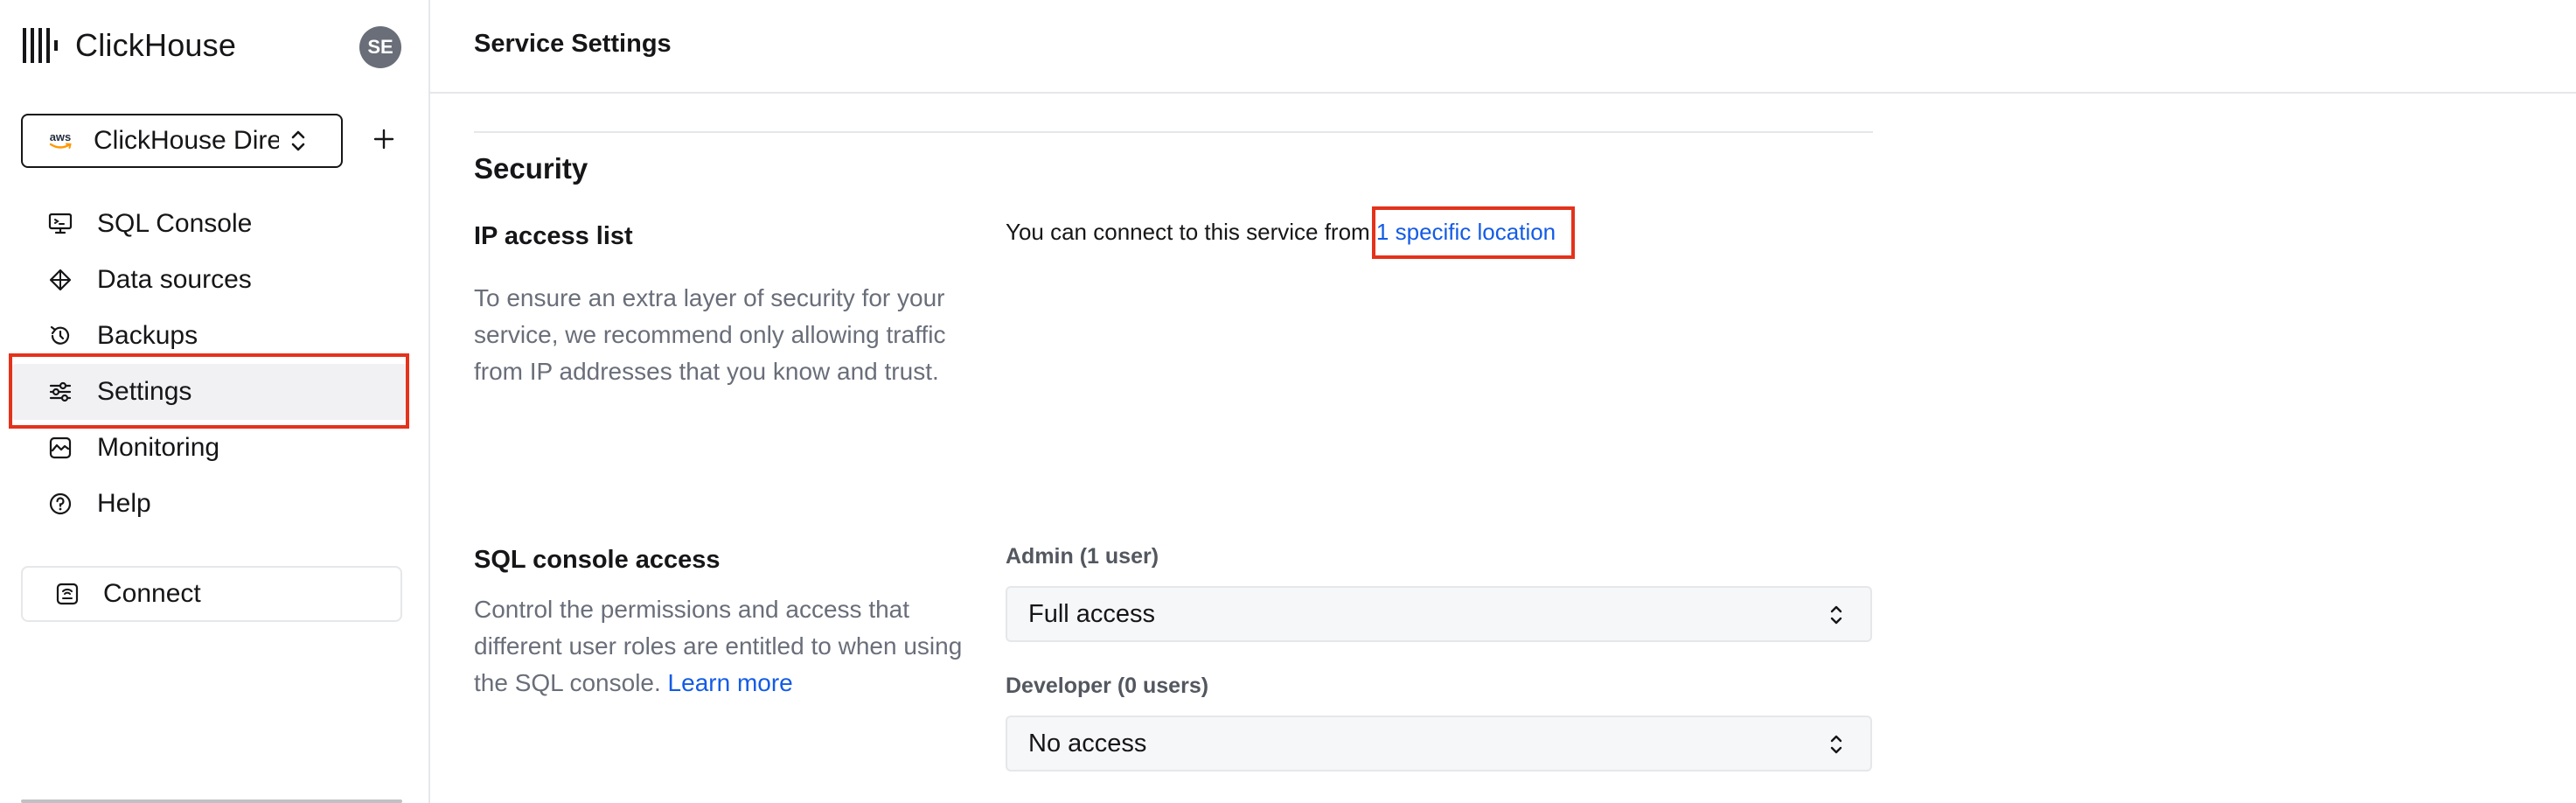 This screenshot has width=2576, height=803. I want to click on backups-icon, so click(60, 336).